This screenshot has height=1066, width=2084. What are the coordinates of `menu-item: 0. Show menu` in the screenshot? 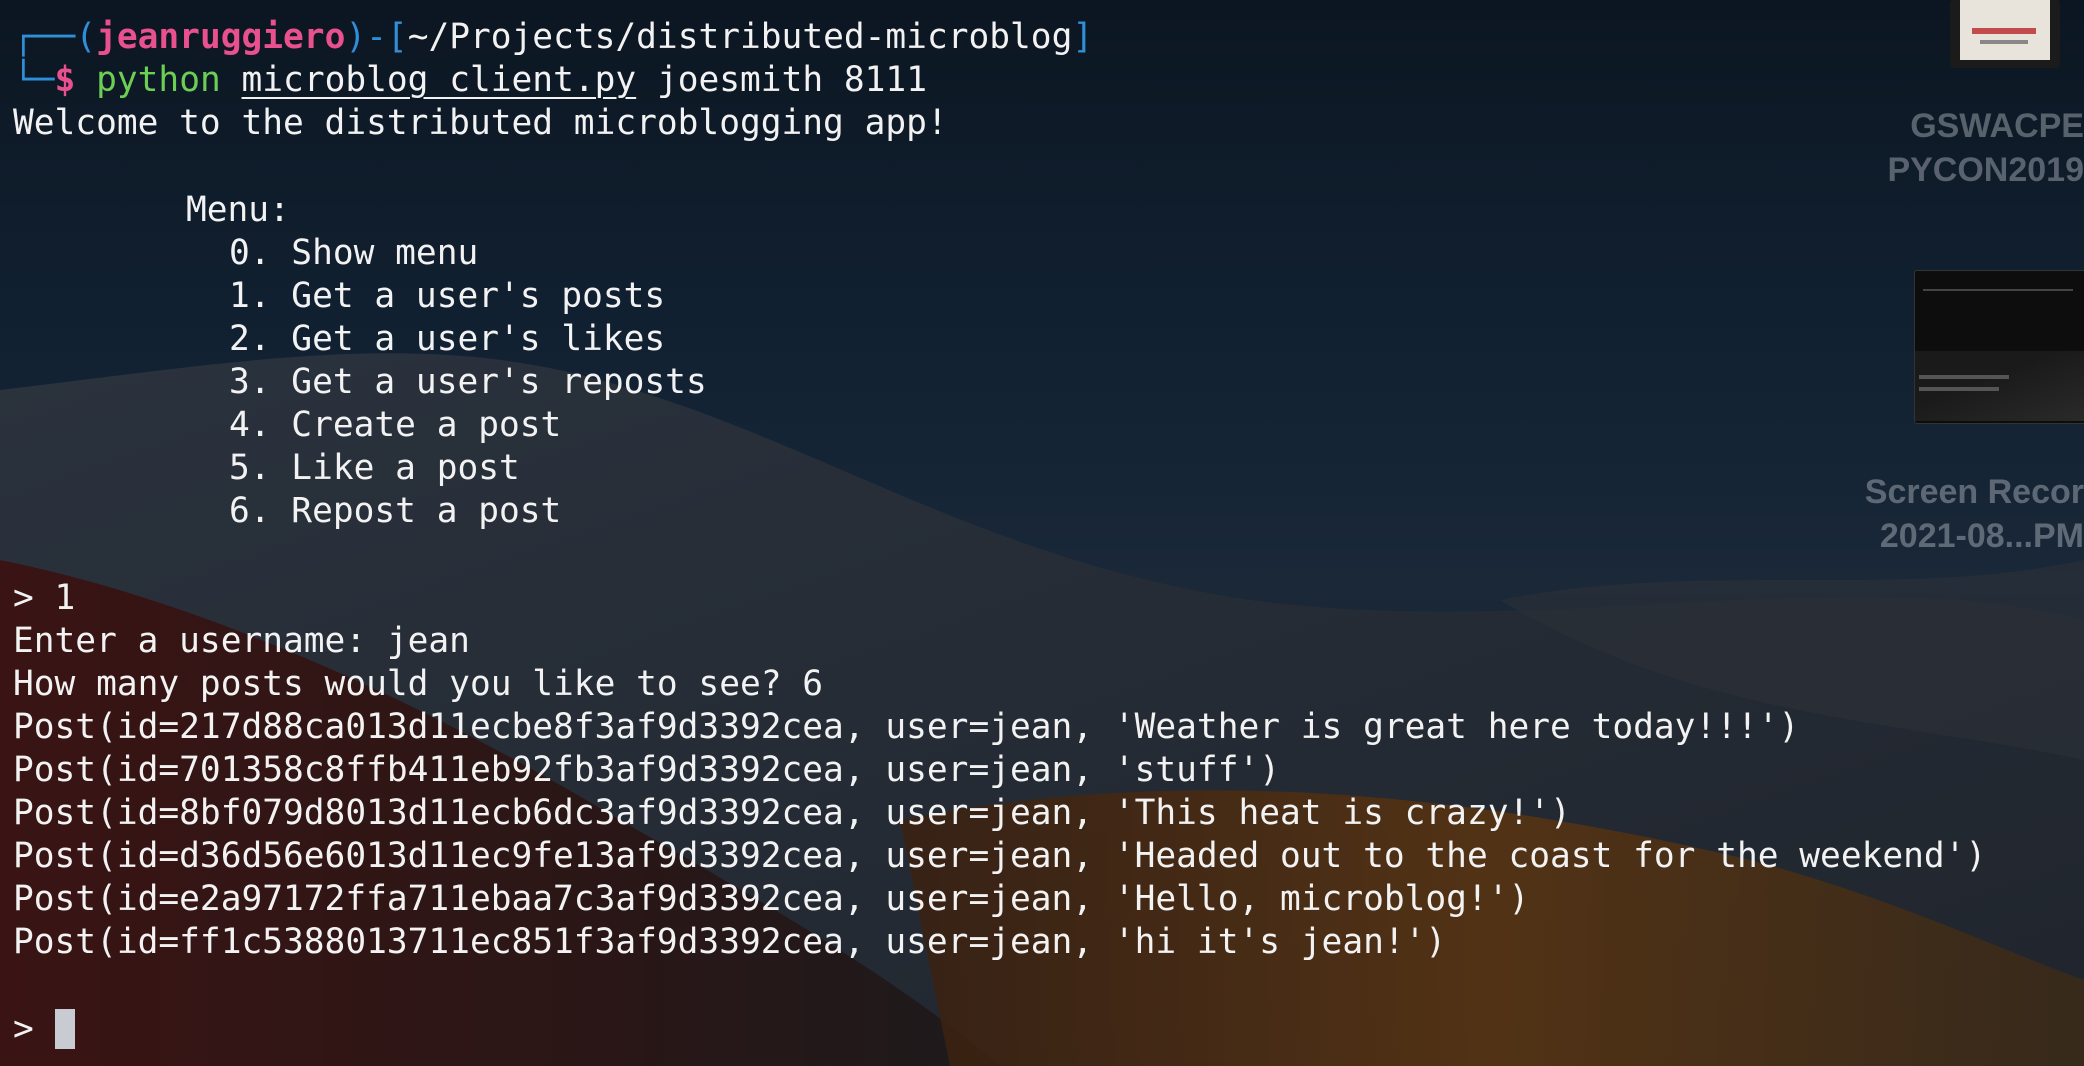 It's located at (354, 253).